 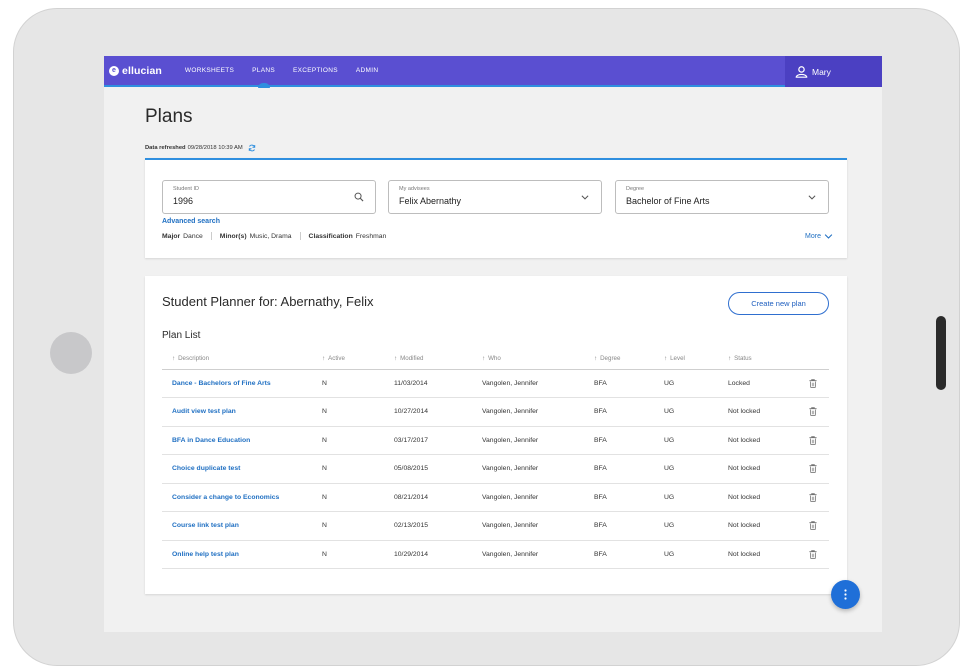 What do you see at coordinates (635, 189) in the screenshot?
I see `degree-label: Degree` at bounding box center [635, 189].